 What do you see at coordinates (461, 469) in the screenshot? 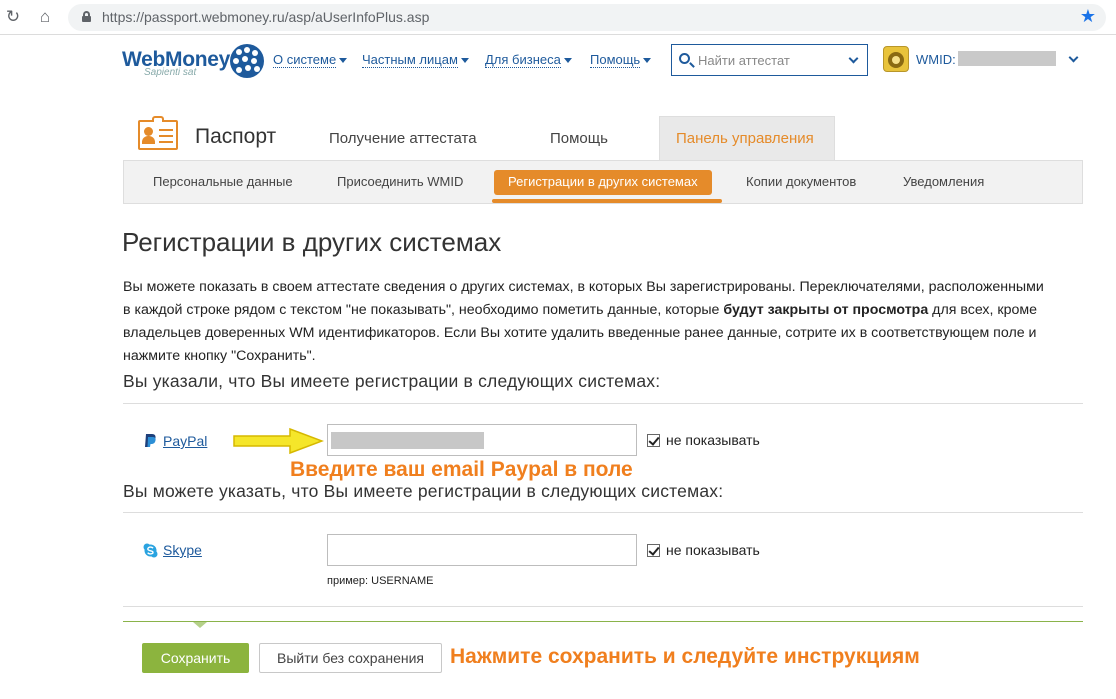
I see `paypal-annotation: Введите ваш email Paypal в поле` at bounding box center [461, 469].